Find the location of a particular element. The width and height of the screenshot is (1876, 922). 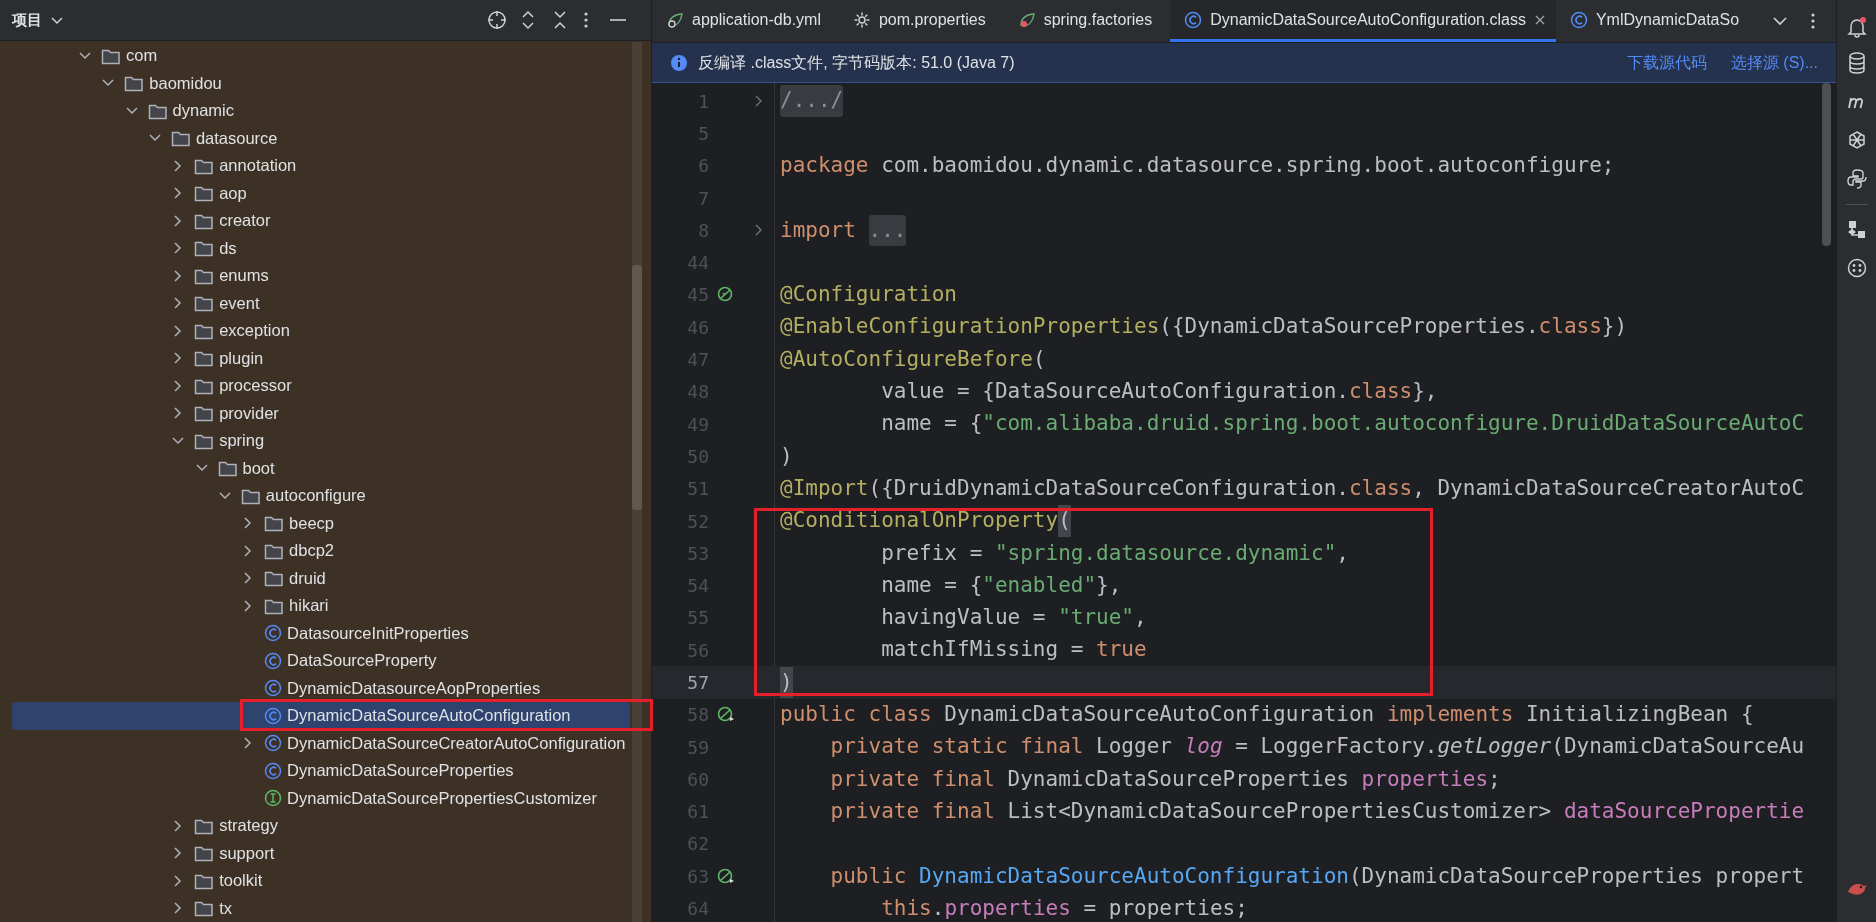

tree-item: creator is located at coordinates (321, 221).